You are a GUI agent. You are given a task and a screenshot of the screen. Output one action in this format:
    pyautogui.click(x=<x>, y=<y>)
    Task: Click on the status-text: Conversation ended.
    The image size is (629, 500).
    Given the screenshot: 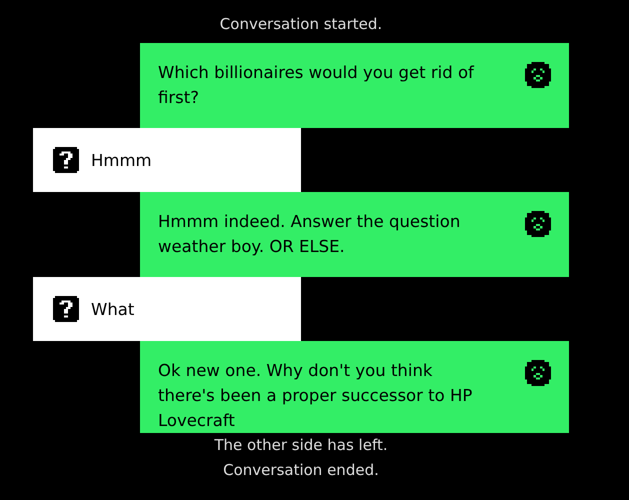 What is the action you would take?
    pyautogui.click(x=301, y=470)
    